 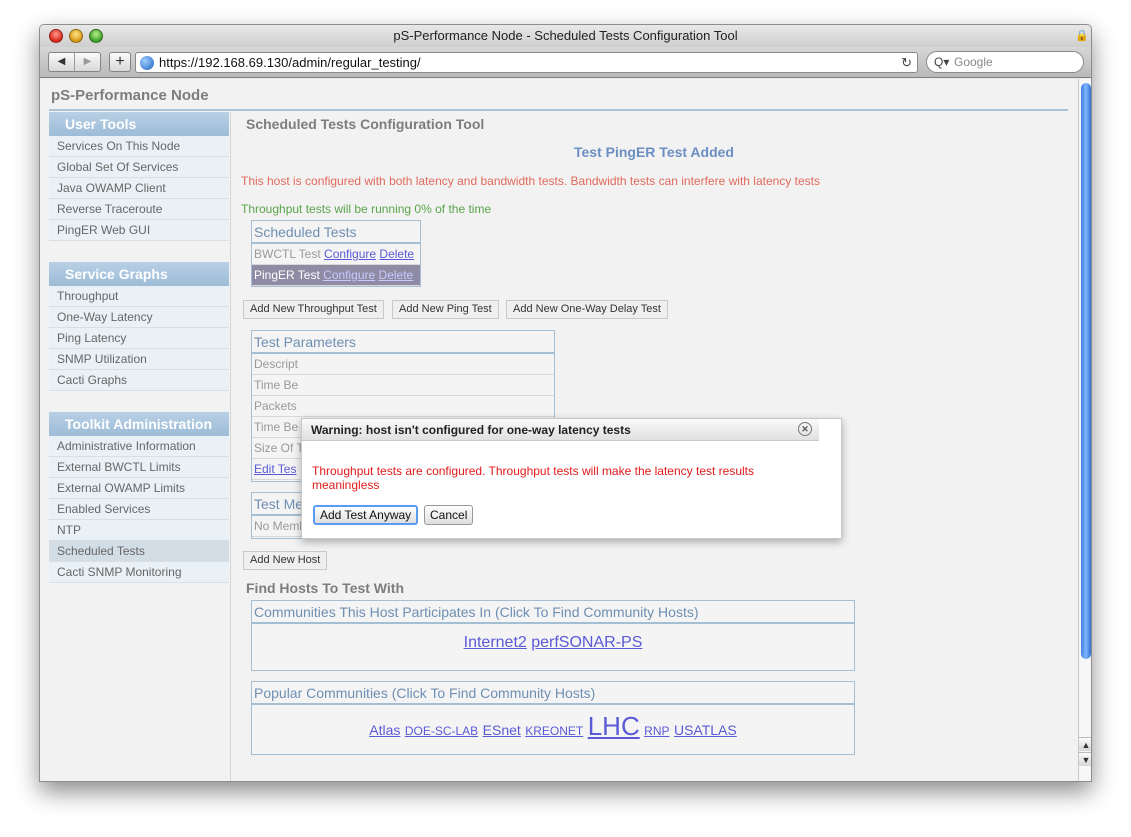 What do you see at coordinates (586, 642) in the screenshot?
I see `community-link: perfSONAR-PS` at bounding box center [586, 642].